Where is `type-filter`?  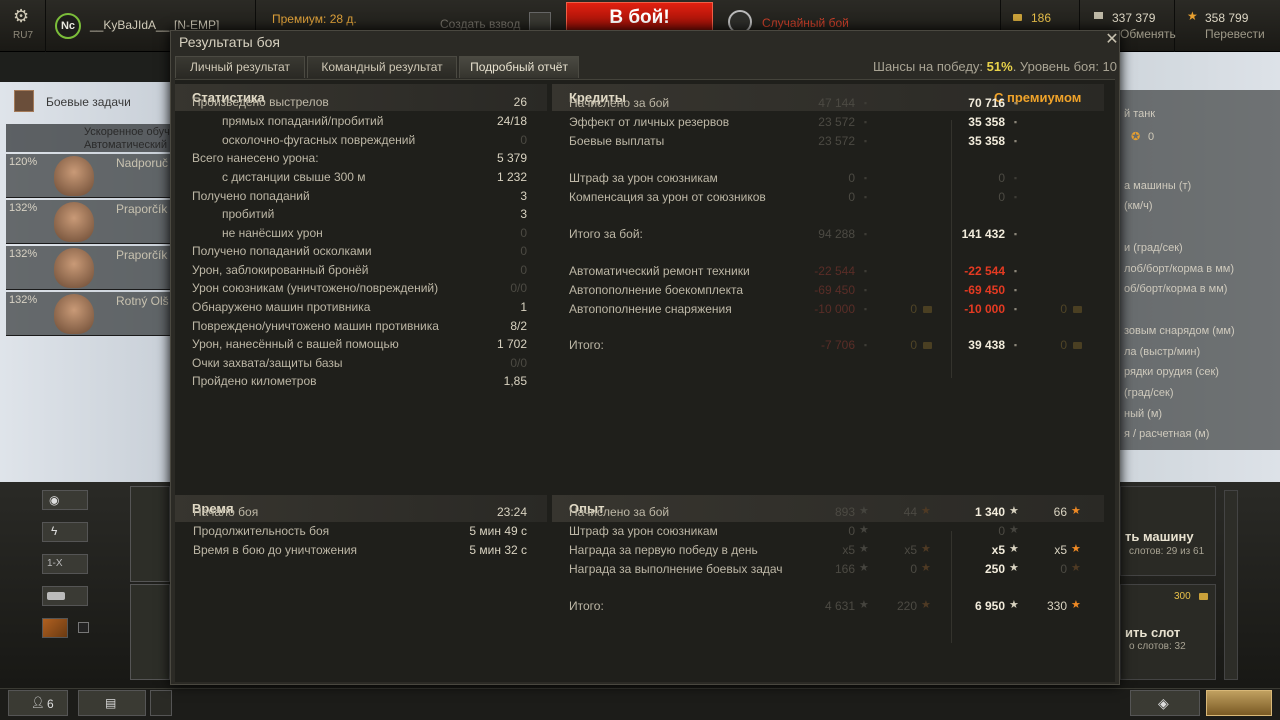
type-filter is located at coordinates (65, 596).